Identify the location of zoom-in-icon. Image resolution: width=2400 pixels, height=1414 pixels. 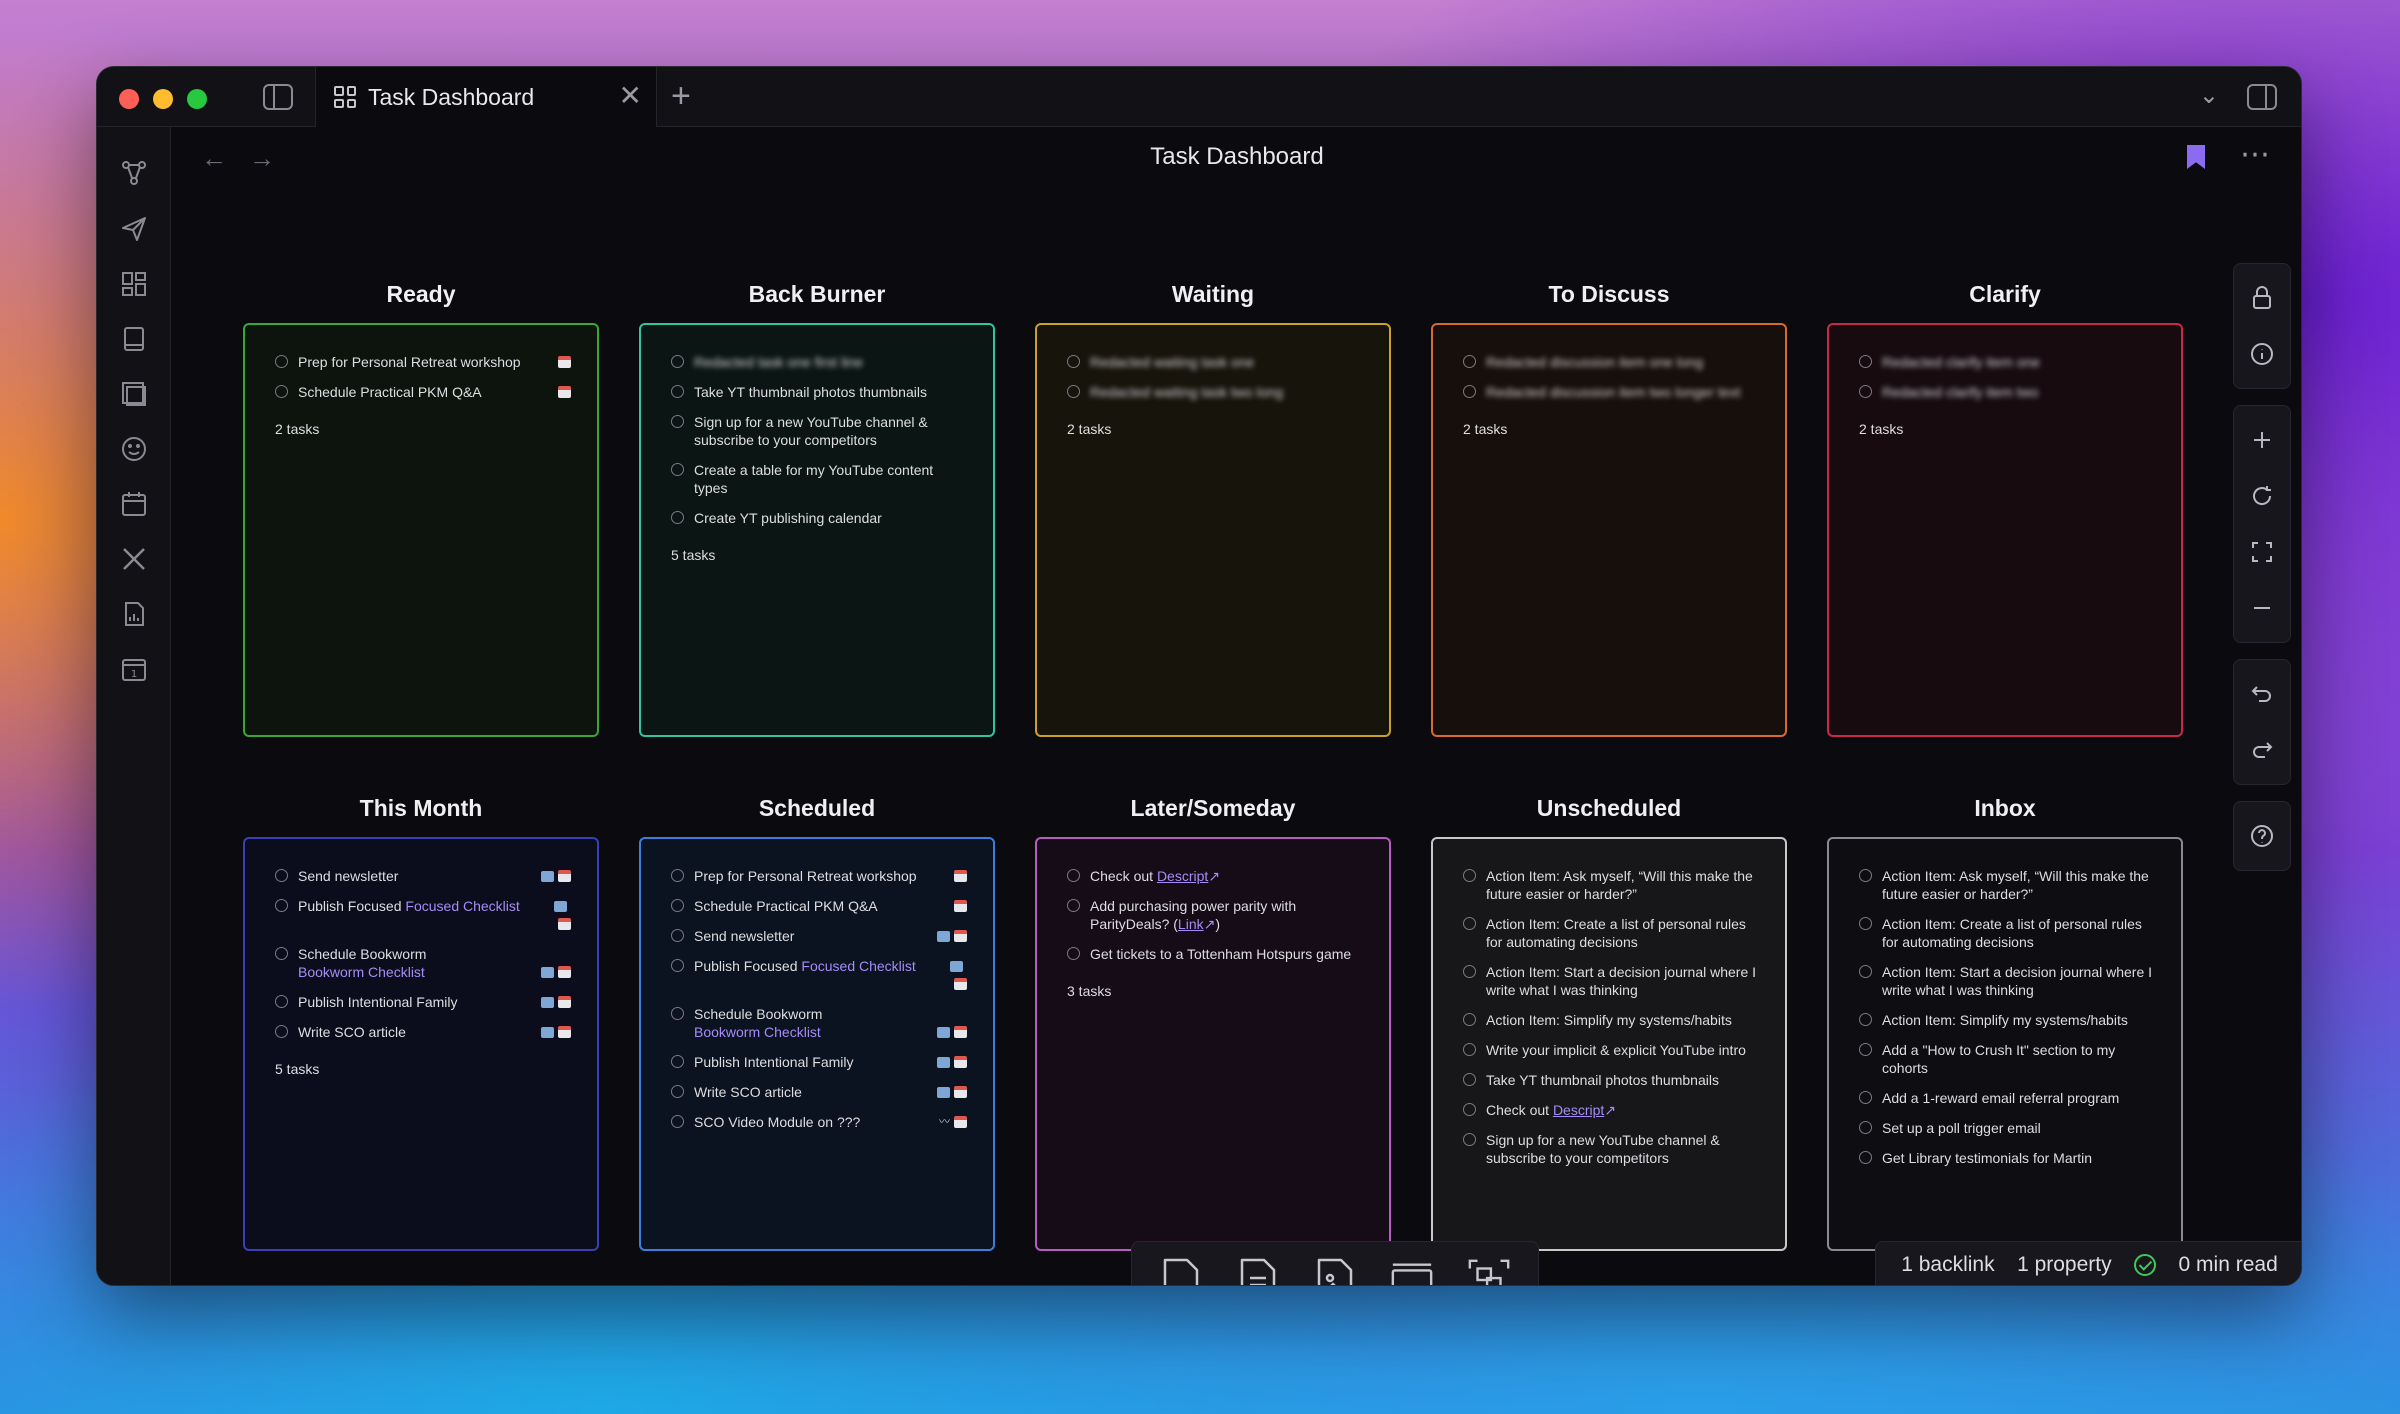
(2262, 440).